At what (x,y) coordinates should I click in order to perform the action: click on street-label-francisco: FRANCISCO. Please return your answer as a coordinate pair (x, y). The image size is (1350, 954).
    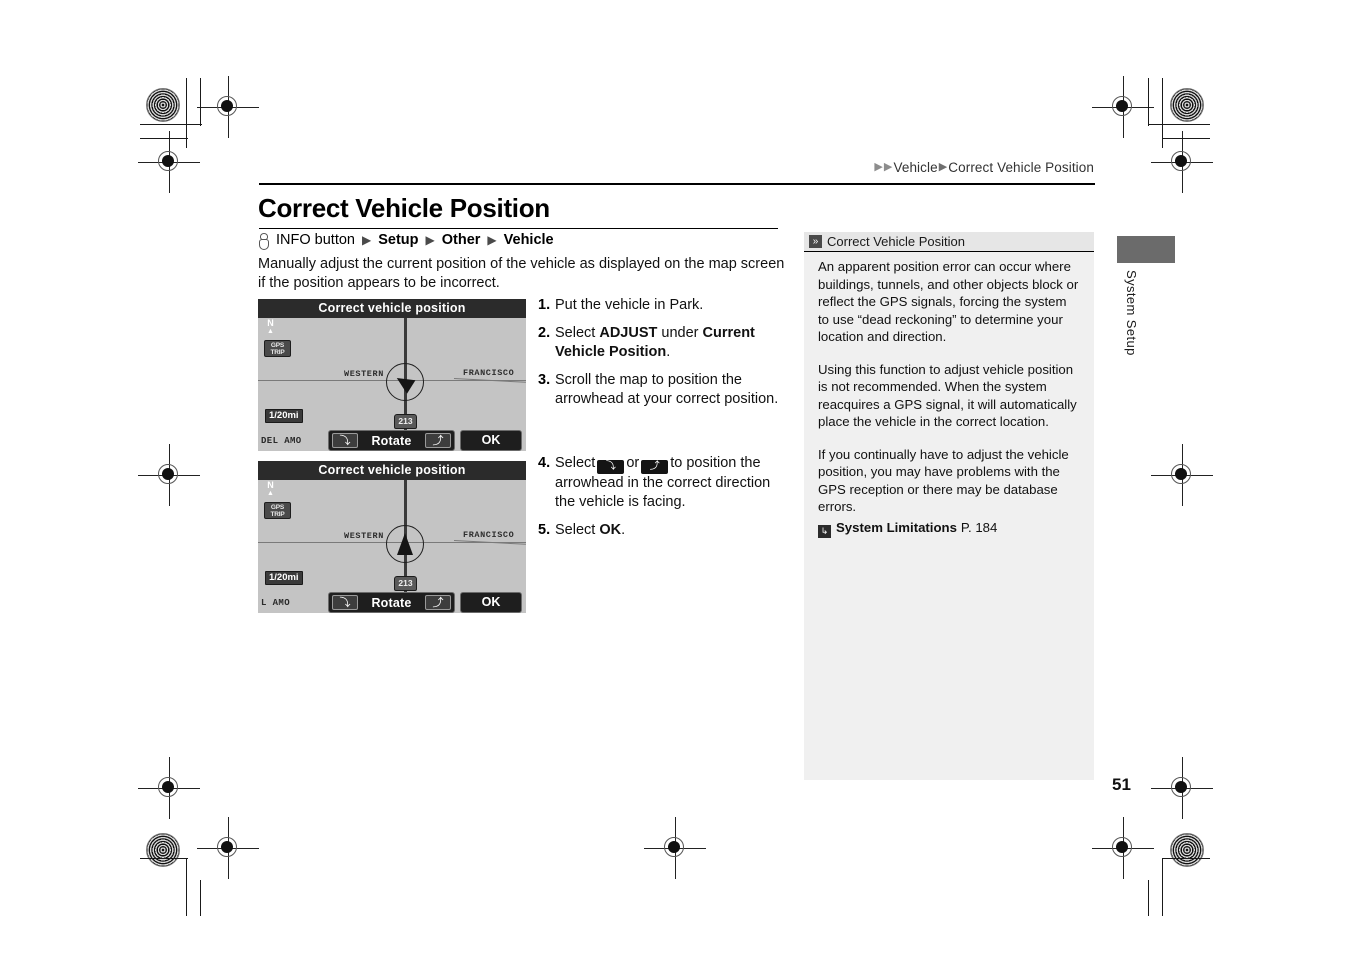
    Looking at the image, I should click on (489, 373).